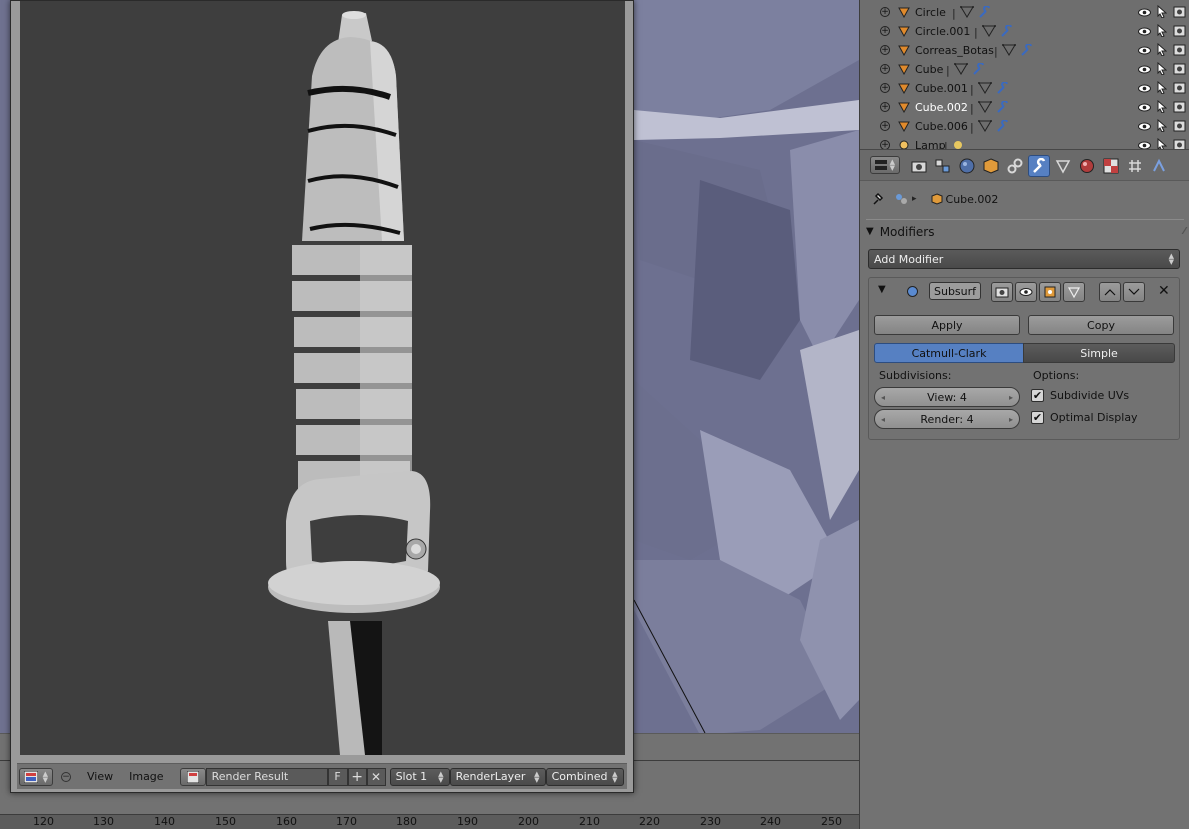 This screenshot has height=829, width=1189. I want to click on outliner-item-name: Cube.002, so click(941, 107).